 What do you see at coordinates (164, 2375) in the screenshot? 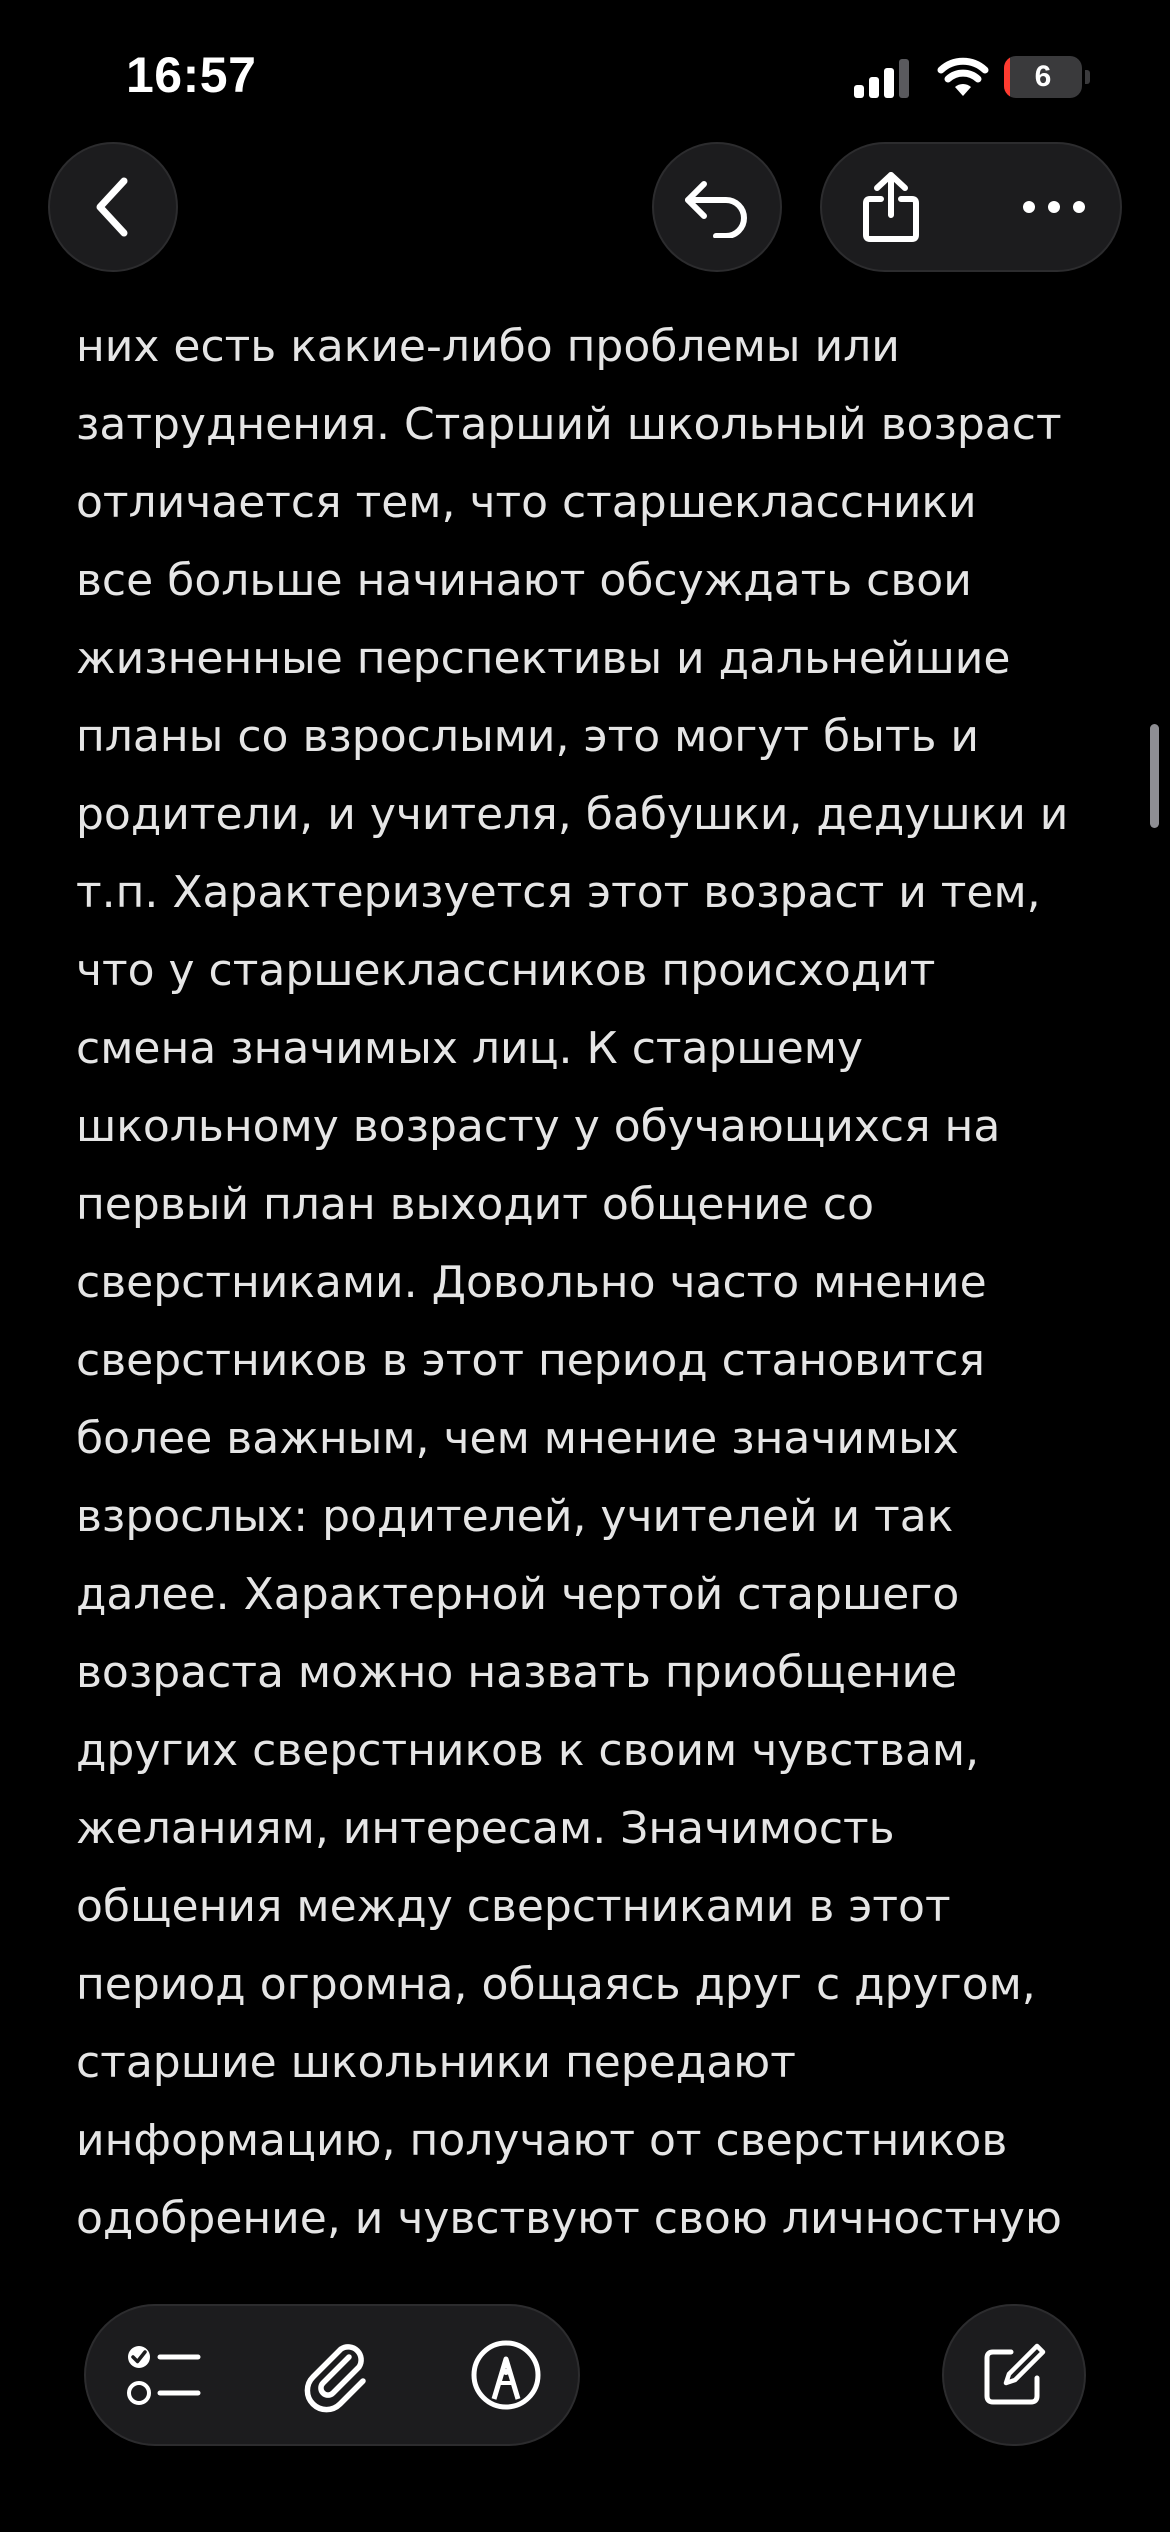
I see `checklist-icon` at bounding box center [164, 2375].